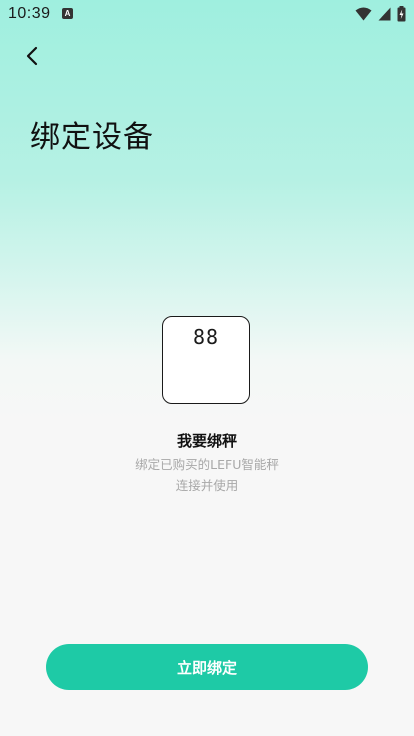 This screenshot has height=736, width=414. Describe the element at coordinates (401, 14) in the screenshot. I see `battery-icon` at that location.